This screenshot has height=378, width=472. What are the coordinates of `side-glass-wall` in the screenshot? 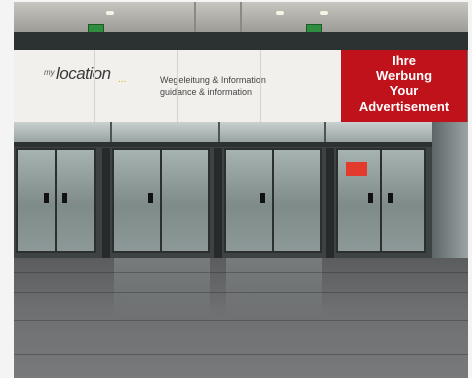 It's located at (450, 190).